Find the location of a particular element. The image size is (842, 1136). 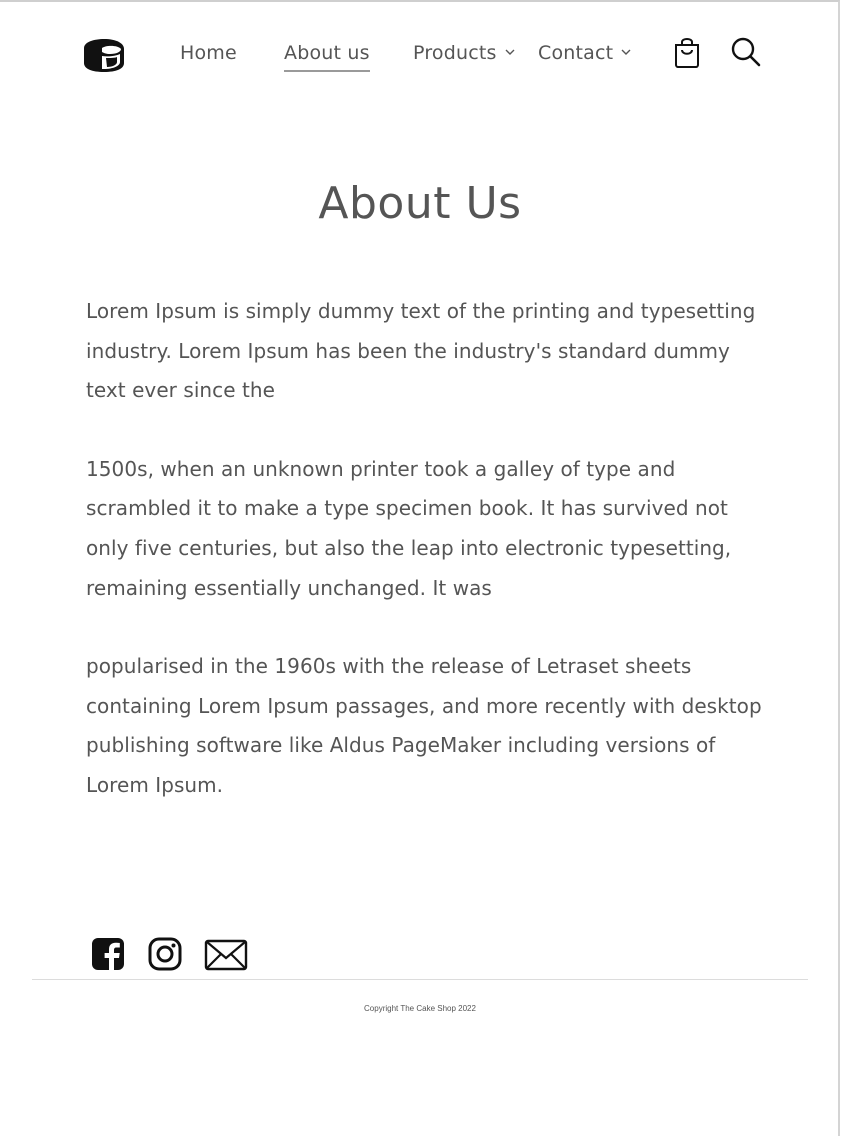

site-header: Home About us Products Contact is located at coordinates (420, 52).